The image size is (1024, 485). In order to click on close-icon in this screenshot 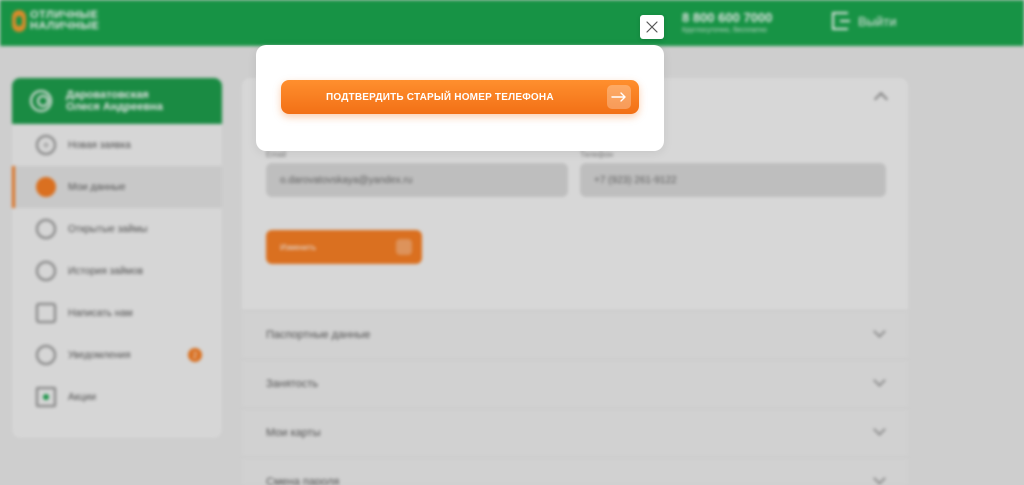, I will do `click(652, 27)`.